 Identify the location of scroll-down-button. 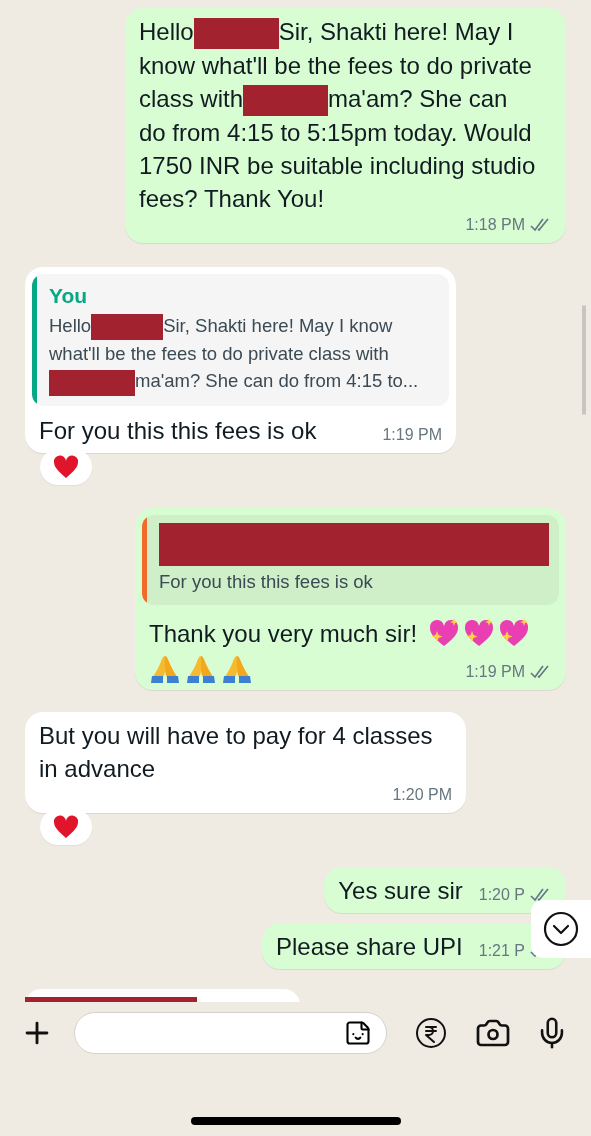
(561, 929).